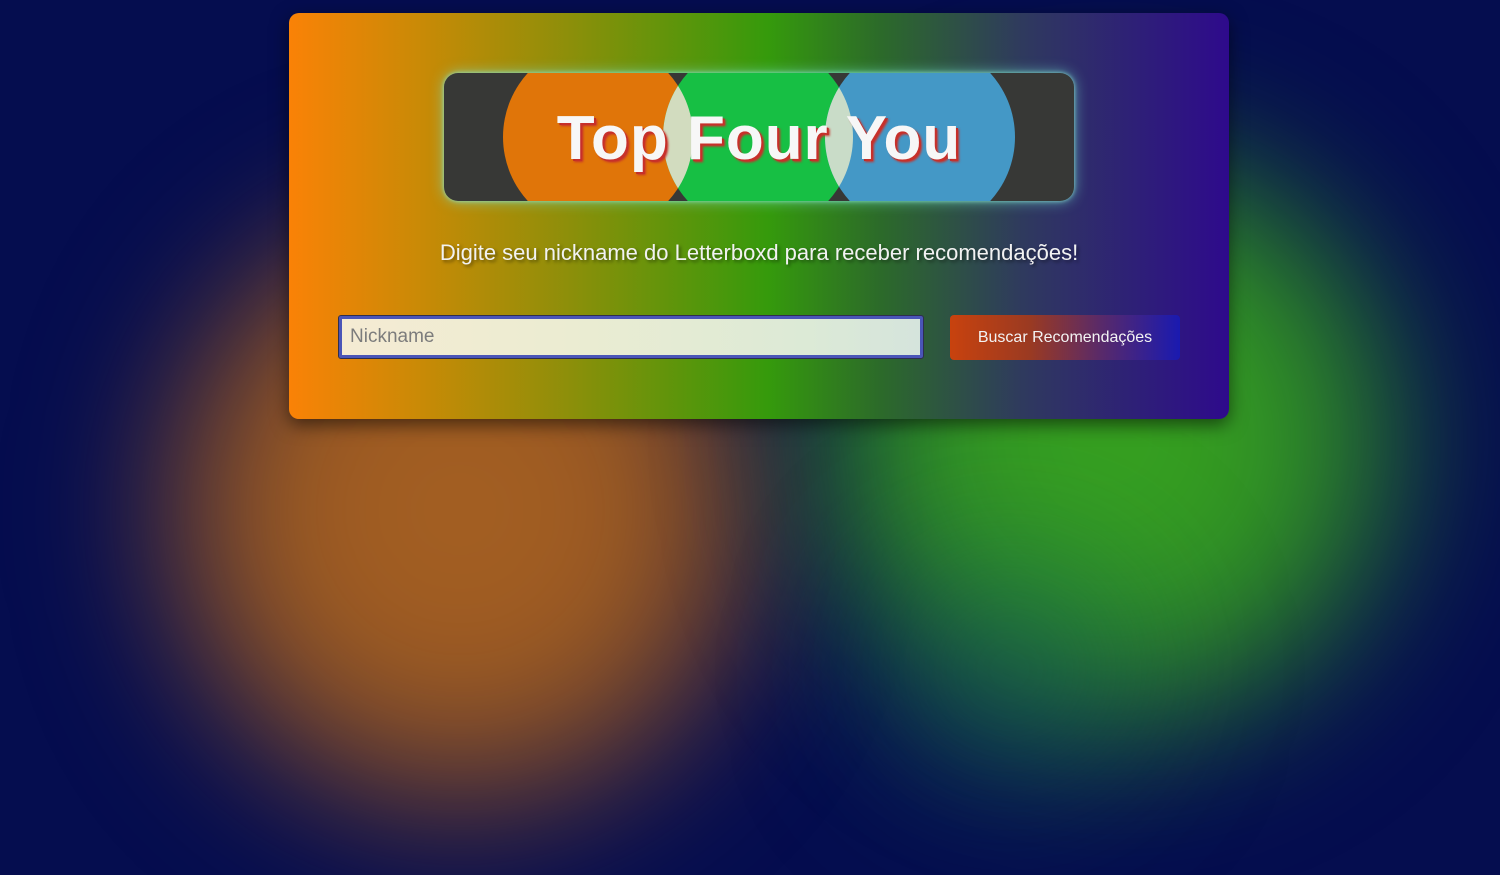 Image resolution: width=1500 pixels, height=875 pixels. I want to click on nickname-input, so click(631, 337).